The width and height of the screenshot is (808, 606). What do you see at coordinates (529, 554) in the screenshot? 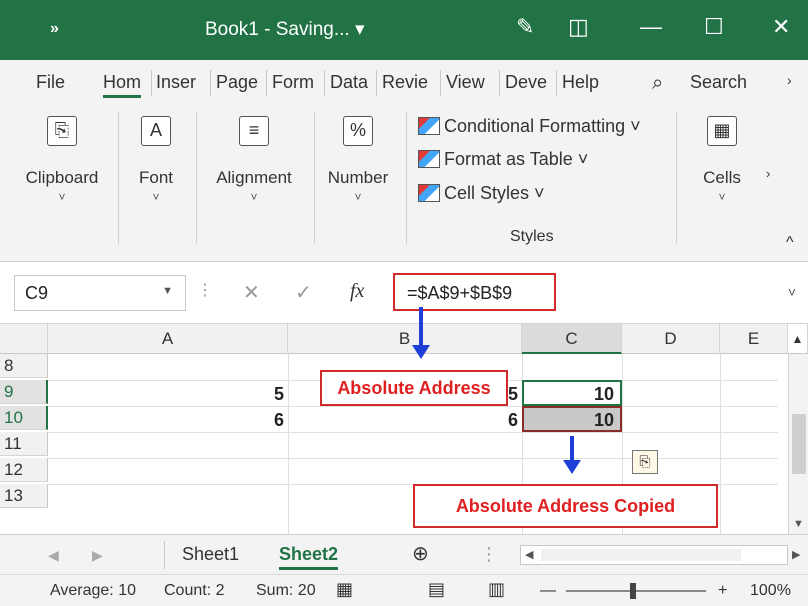
I see `scroll-left-icon: ◀` at bounding box center [529, 554].